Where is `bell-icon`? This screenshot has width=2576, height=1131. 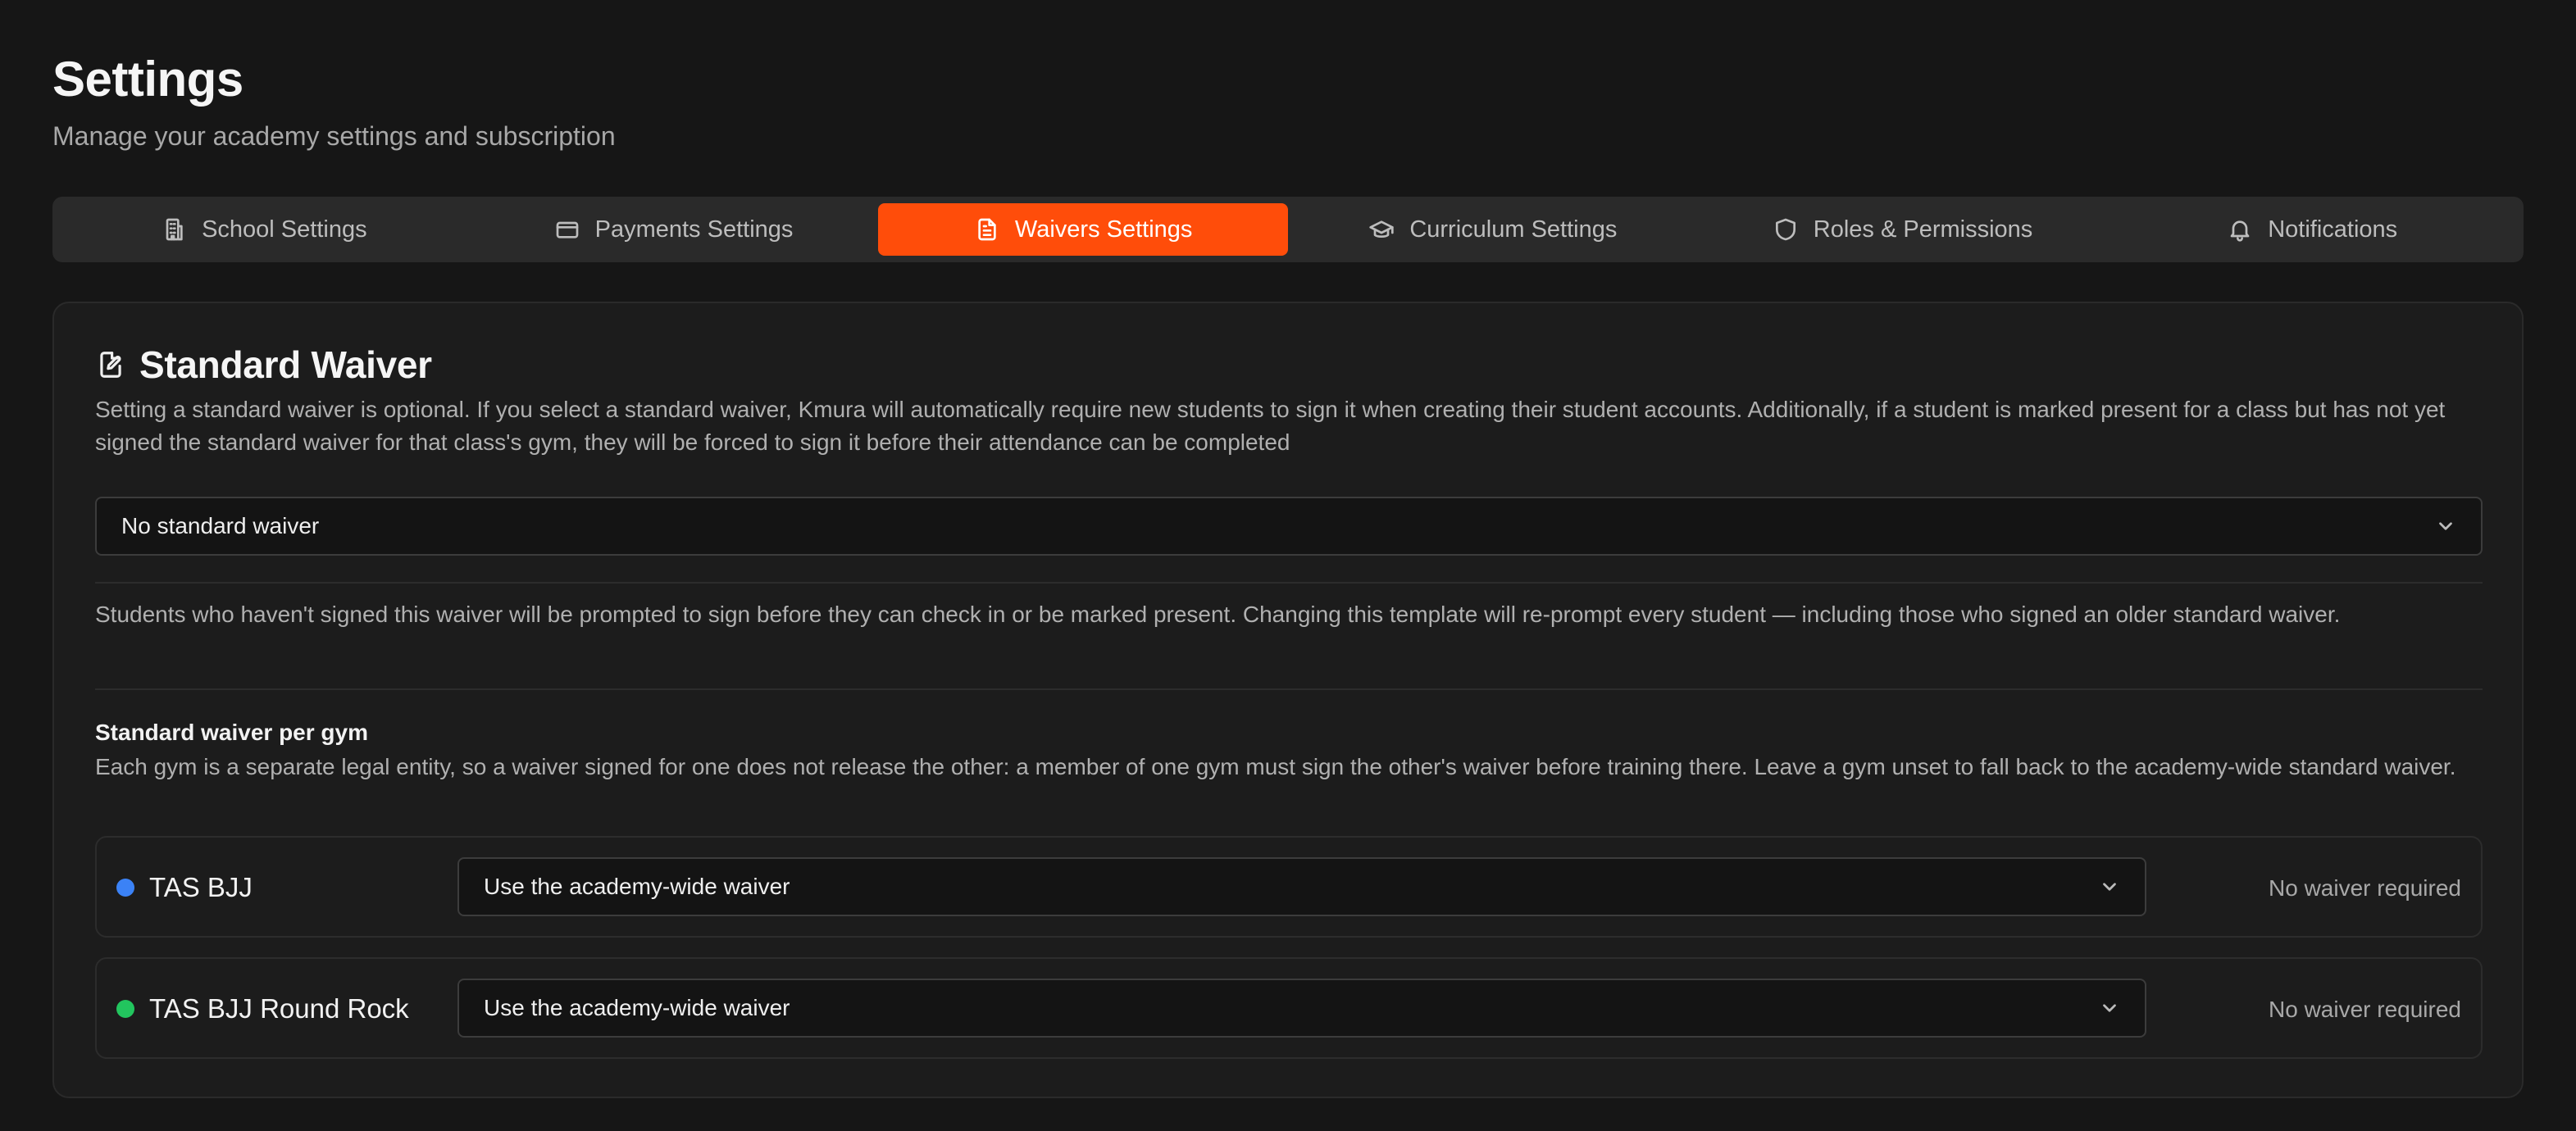 bell-icon is located at coordinates (2240, 231).